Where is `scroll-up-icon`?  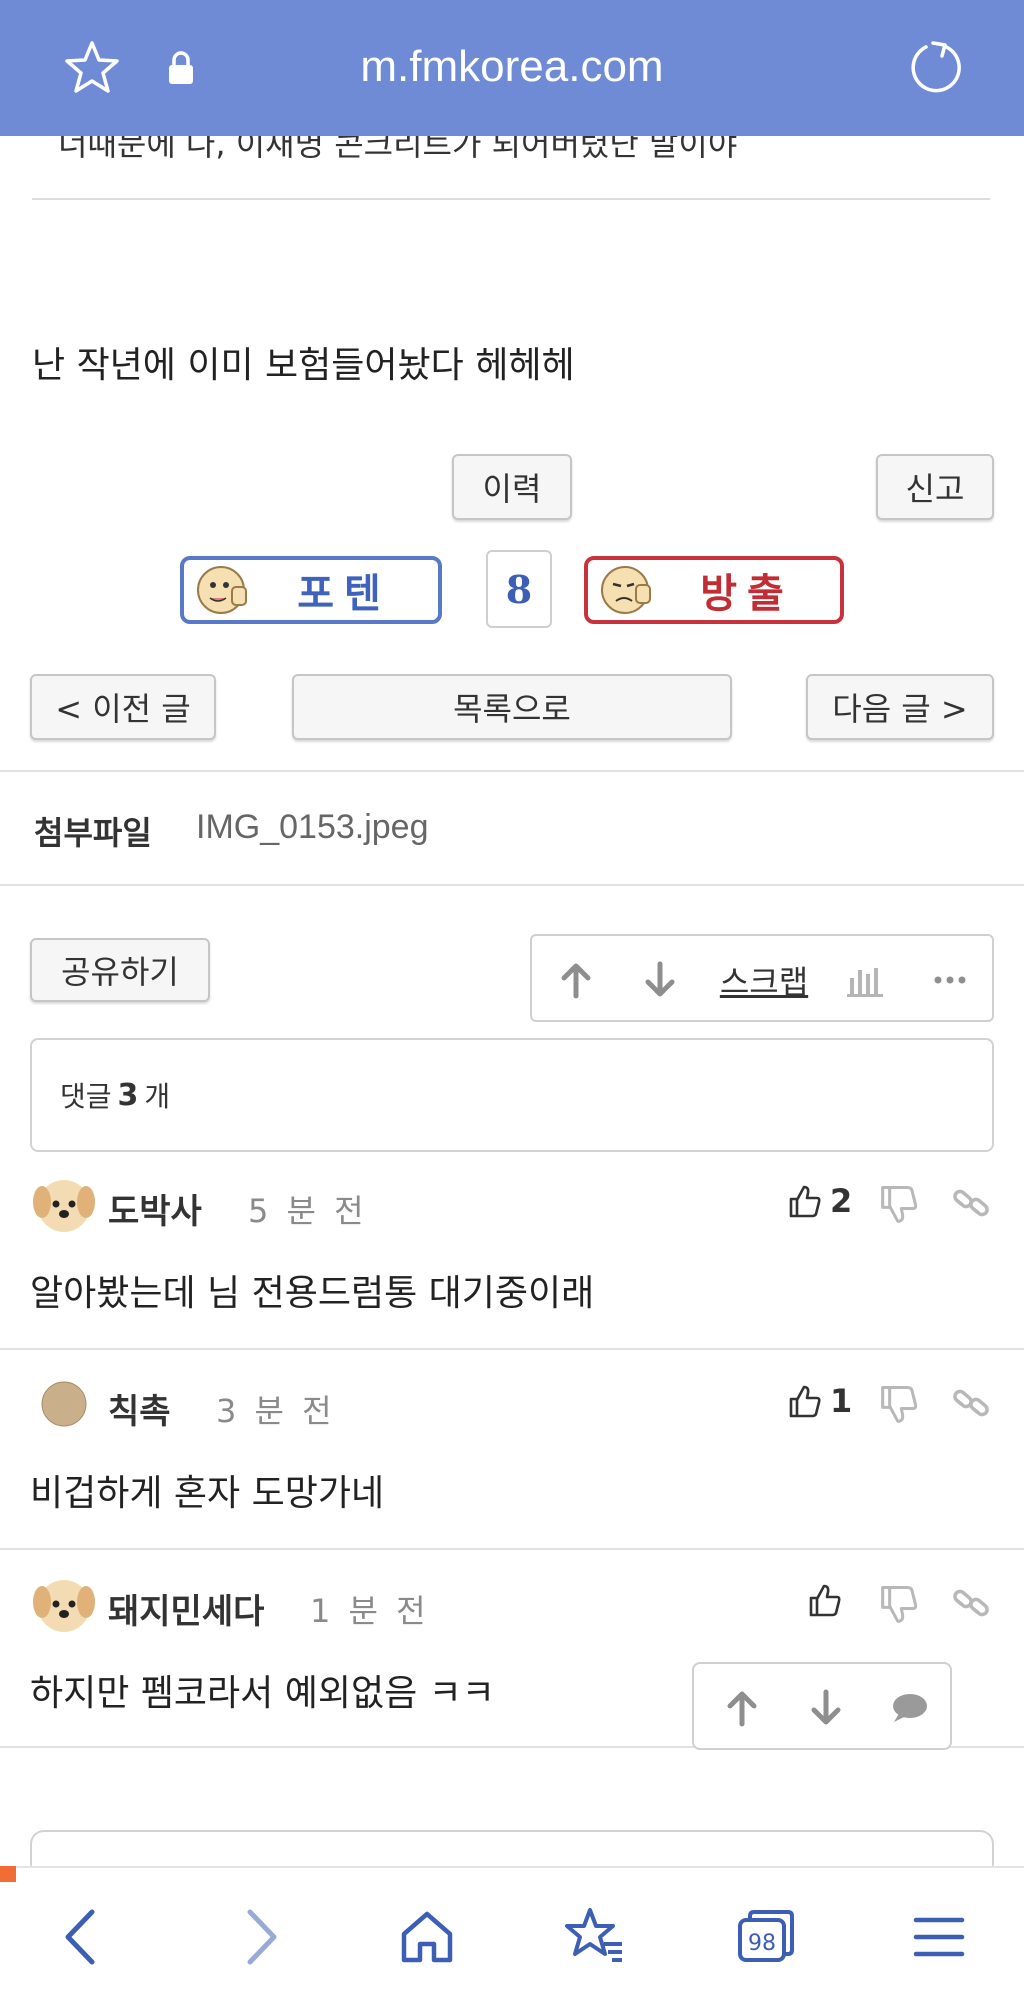
scroll-up-icon is located at coordinates (742, 1708).